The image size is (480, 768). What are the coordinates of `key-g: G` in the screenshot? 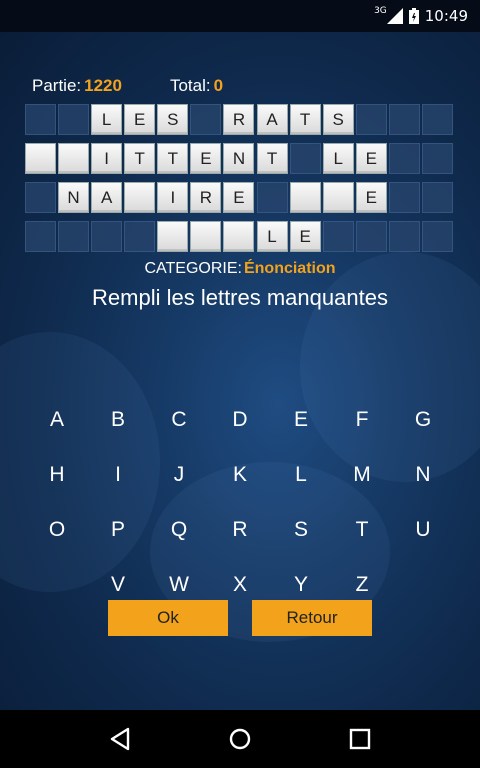 It's located at (423, 419).